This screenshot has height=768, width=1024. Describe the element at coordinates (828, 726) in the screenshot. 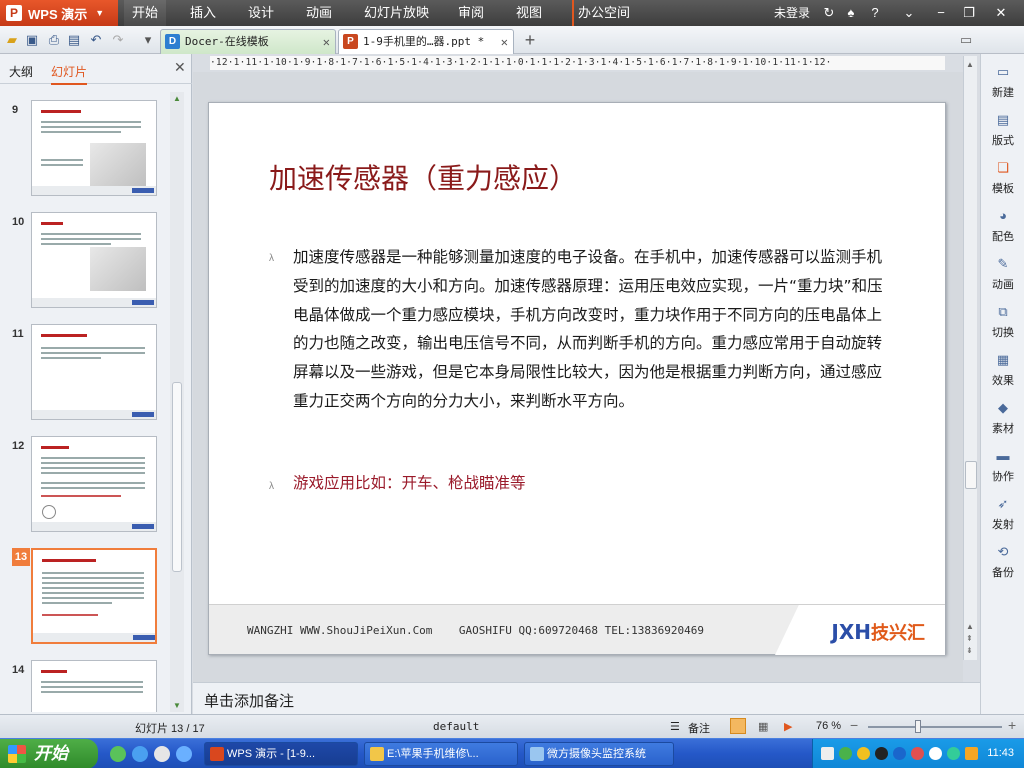

I see `zoom-level: 76 %` at that location.